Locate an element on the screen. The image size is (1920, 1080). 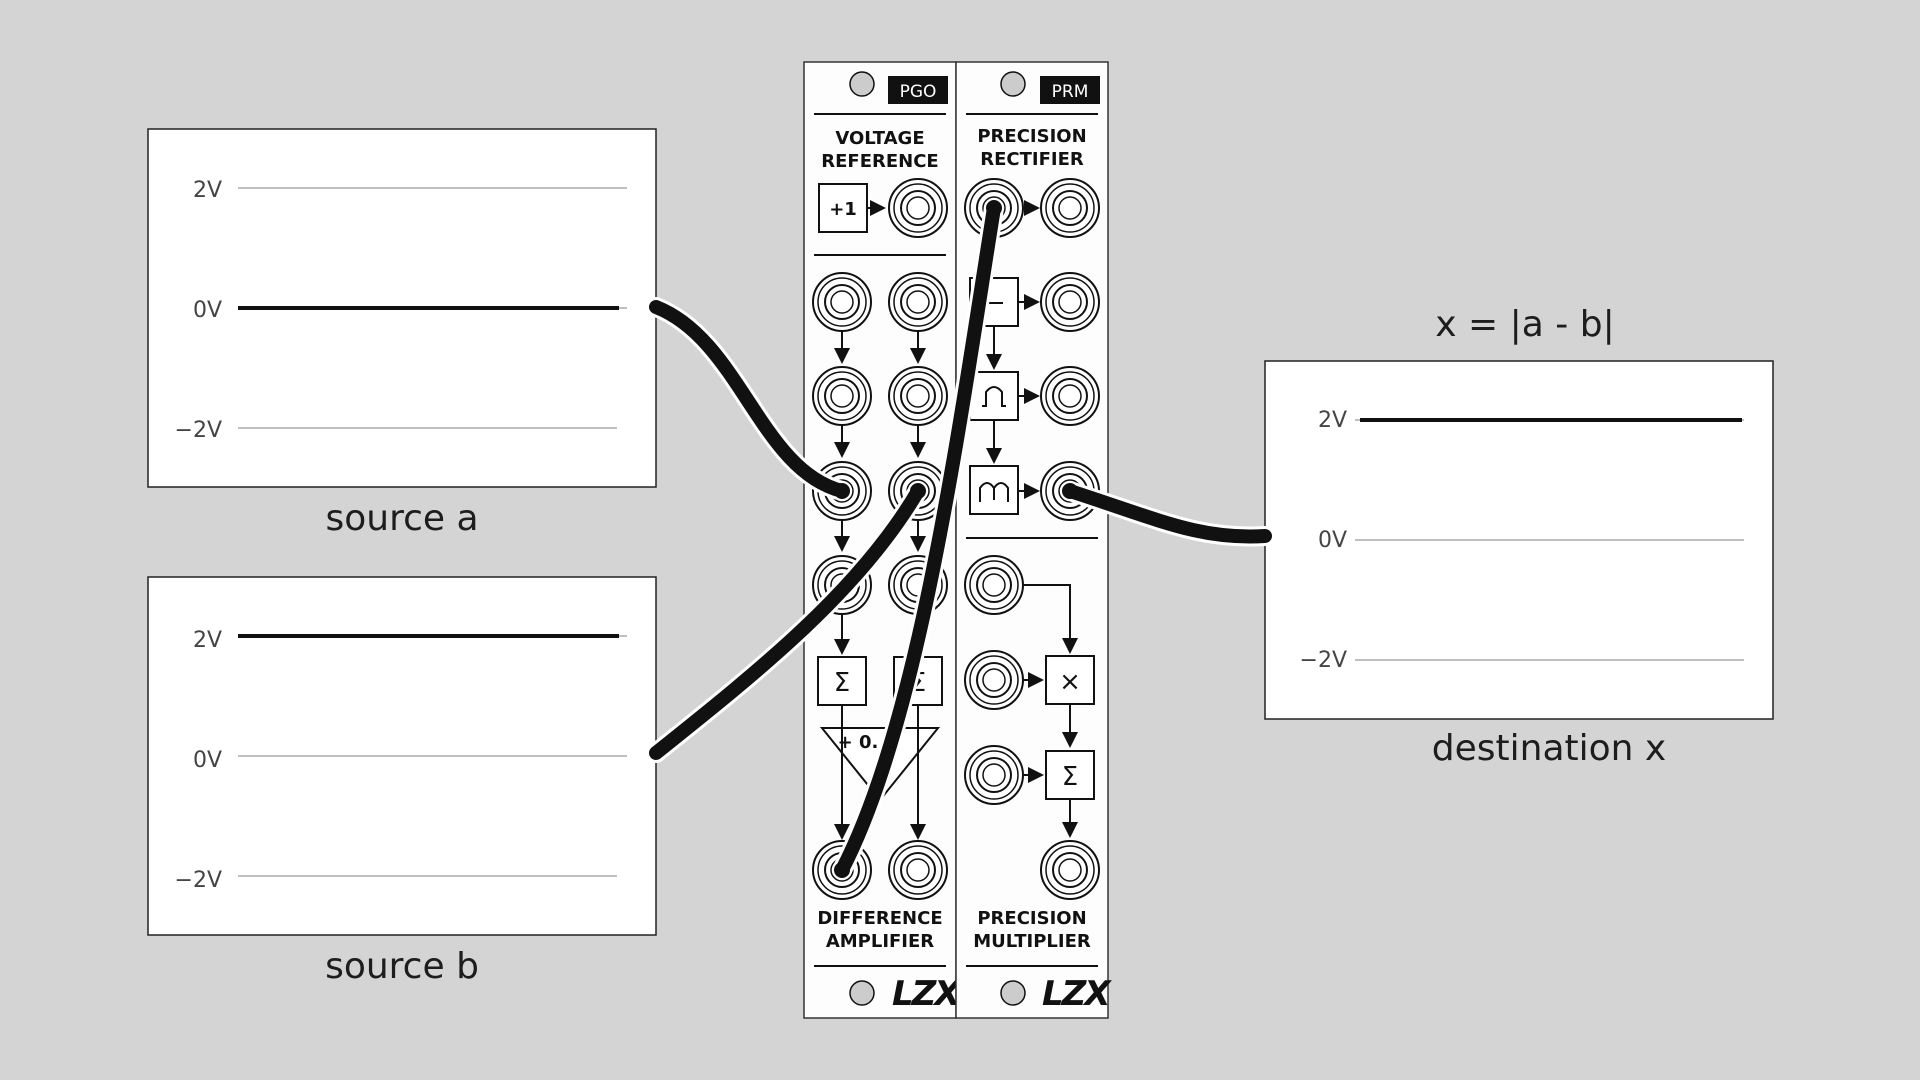
scope-caption: source a is located at coordinates (401, 518).